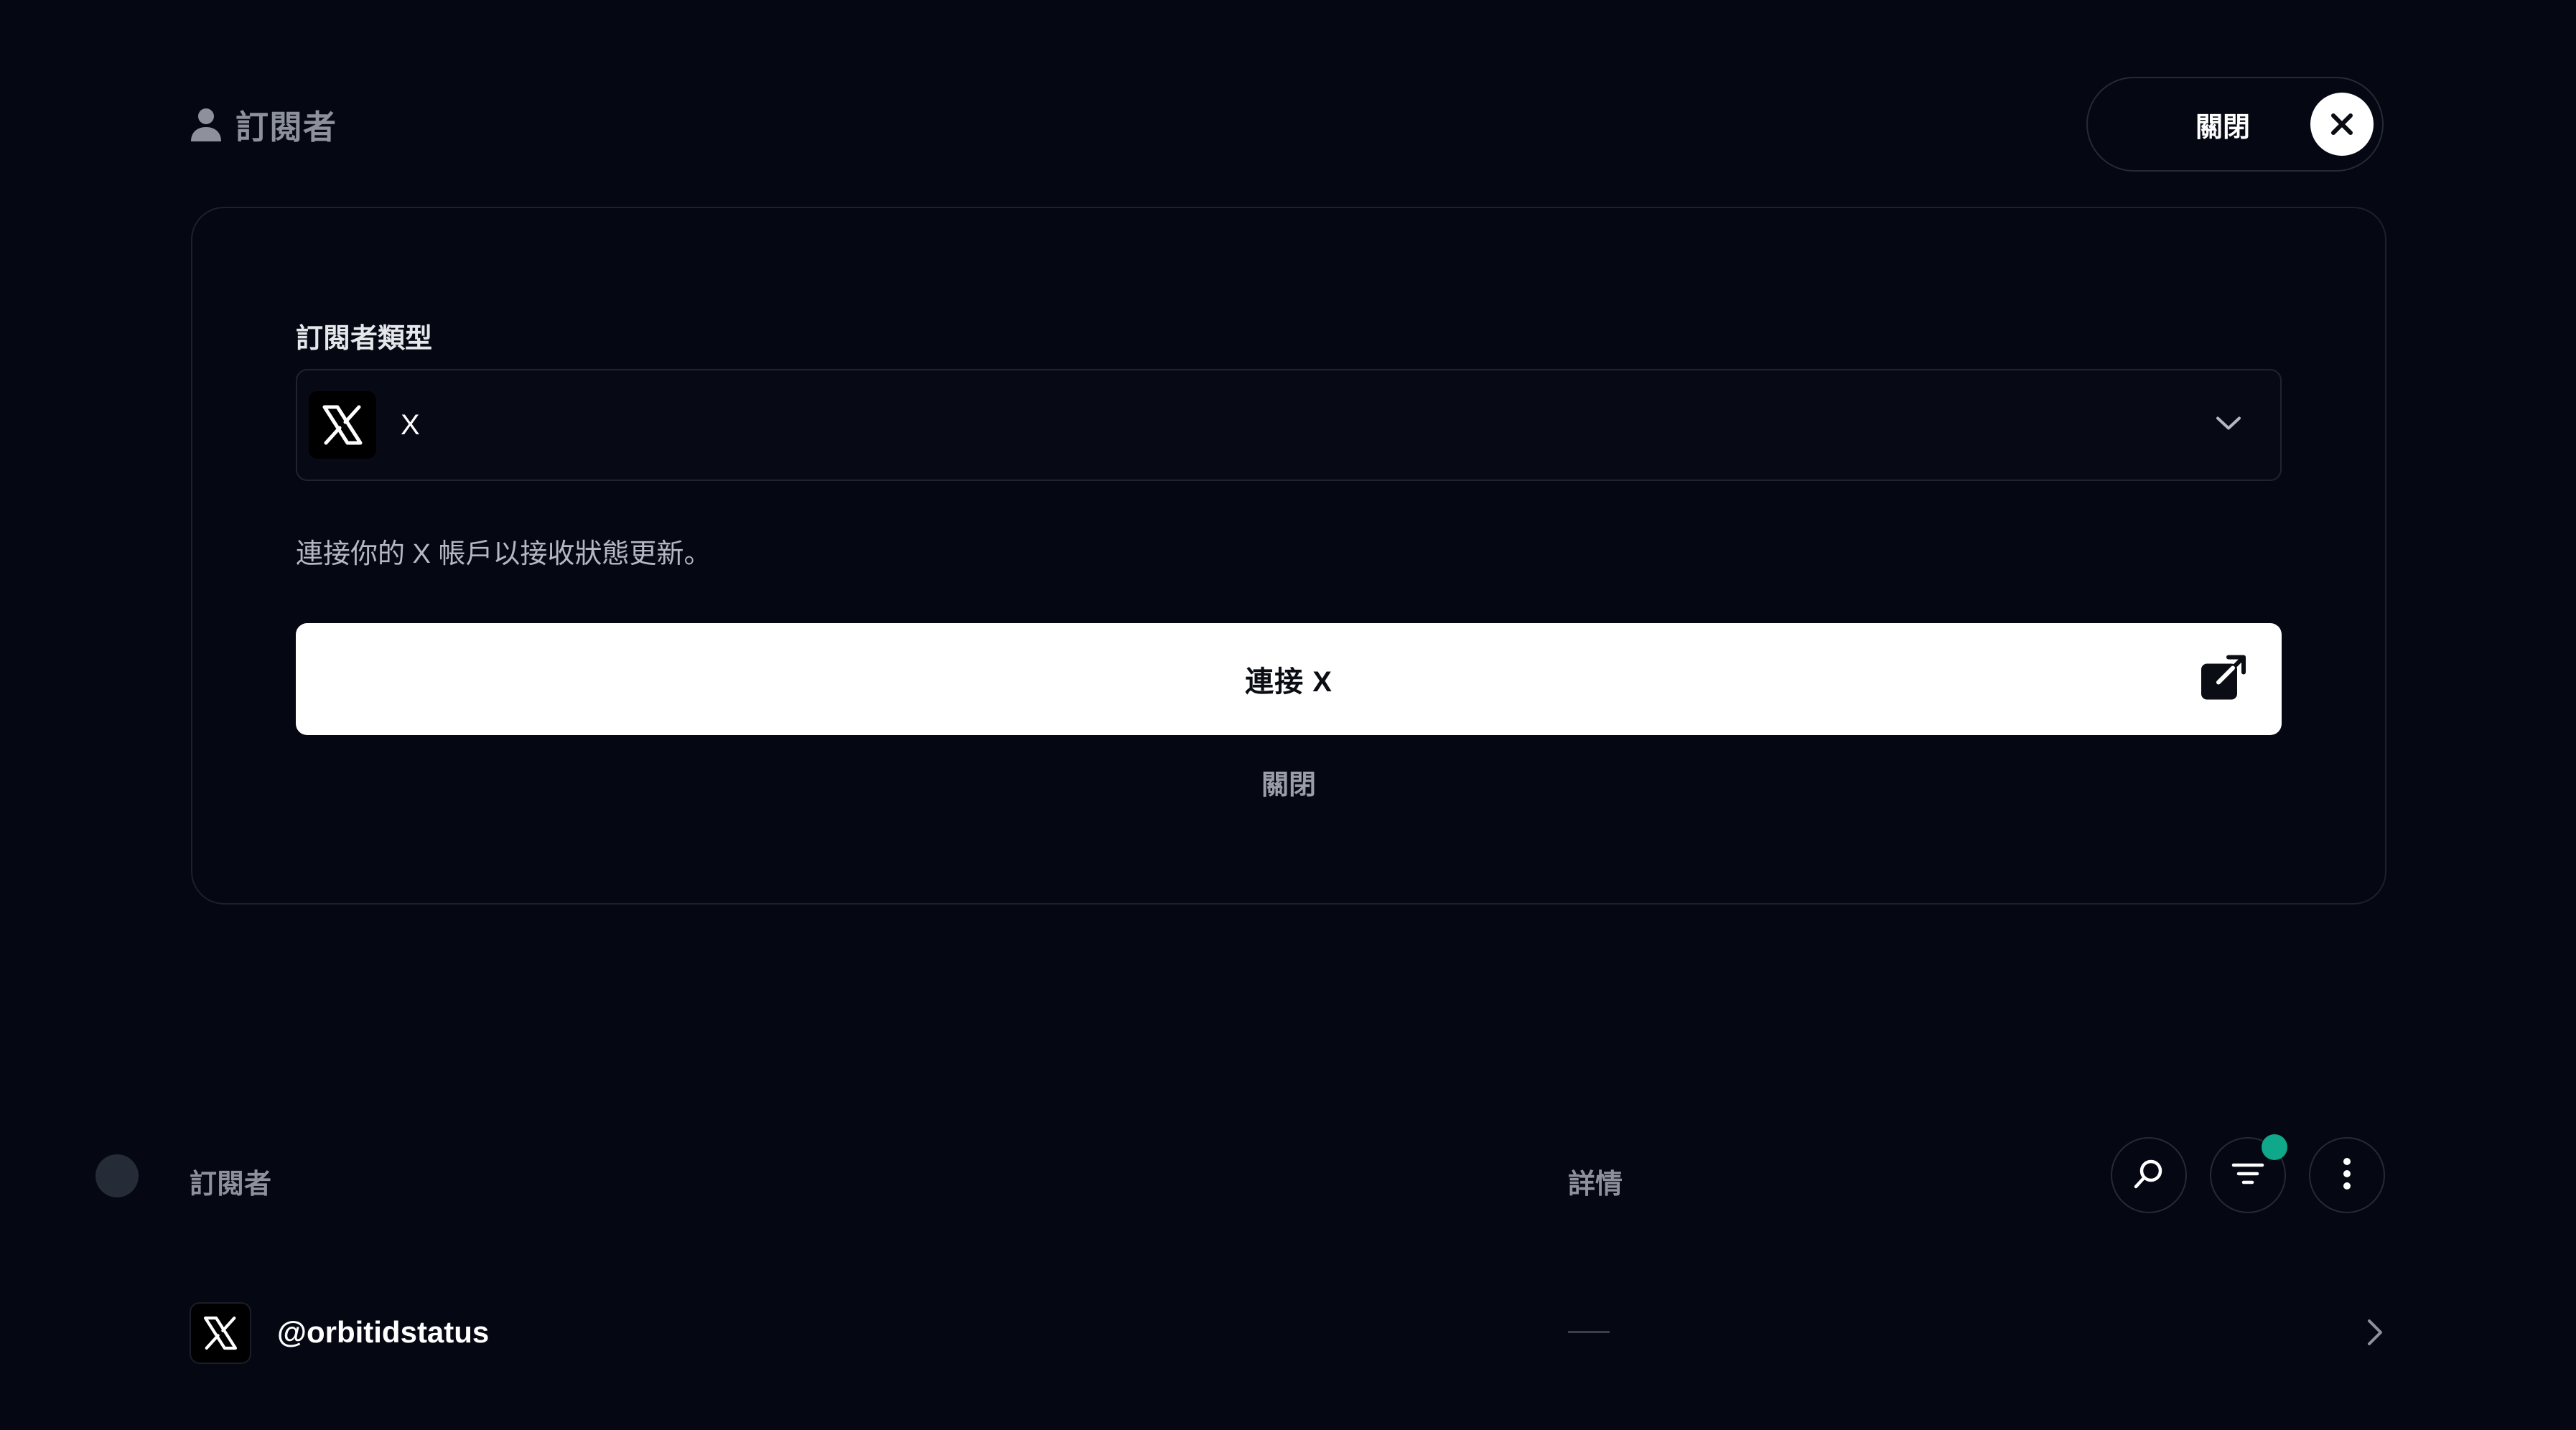 This screenshot has width=2576, height=1430. What do you see at coordinates (2228, 426) in the screenshot?
I see `chevron-down-icon` at bounding box center [2228, 426].